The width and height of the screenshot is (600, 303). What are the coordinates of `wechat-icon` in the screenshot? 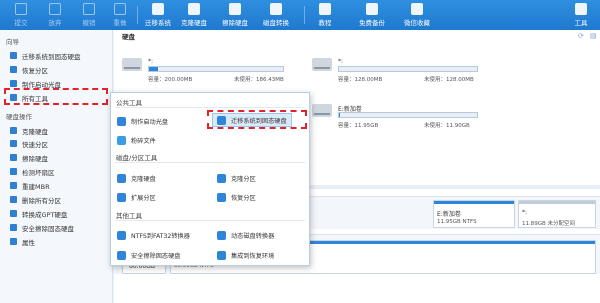 It's located at (417, 9).